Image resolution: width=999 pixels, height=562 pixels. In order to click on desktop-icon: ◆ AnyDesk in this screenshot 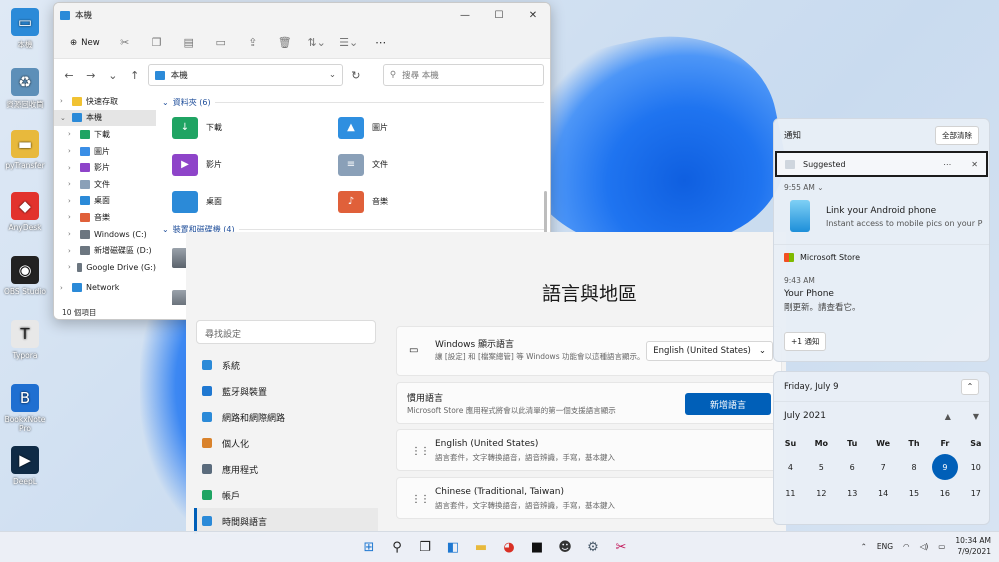, I will do `click(25, 212)`.